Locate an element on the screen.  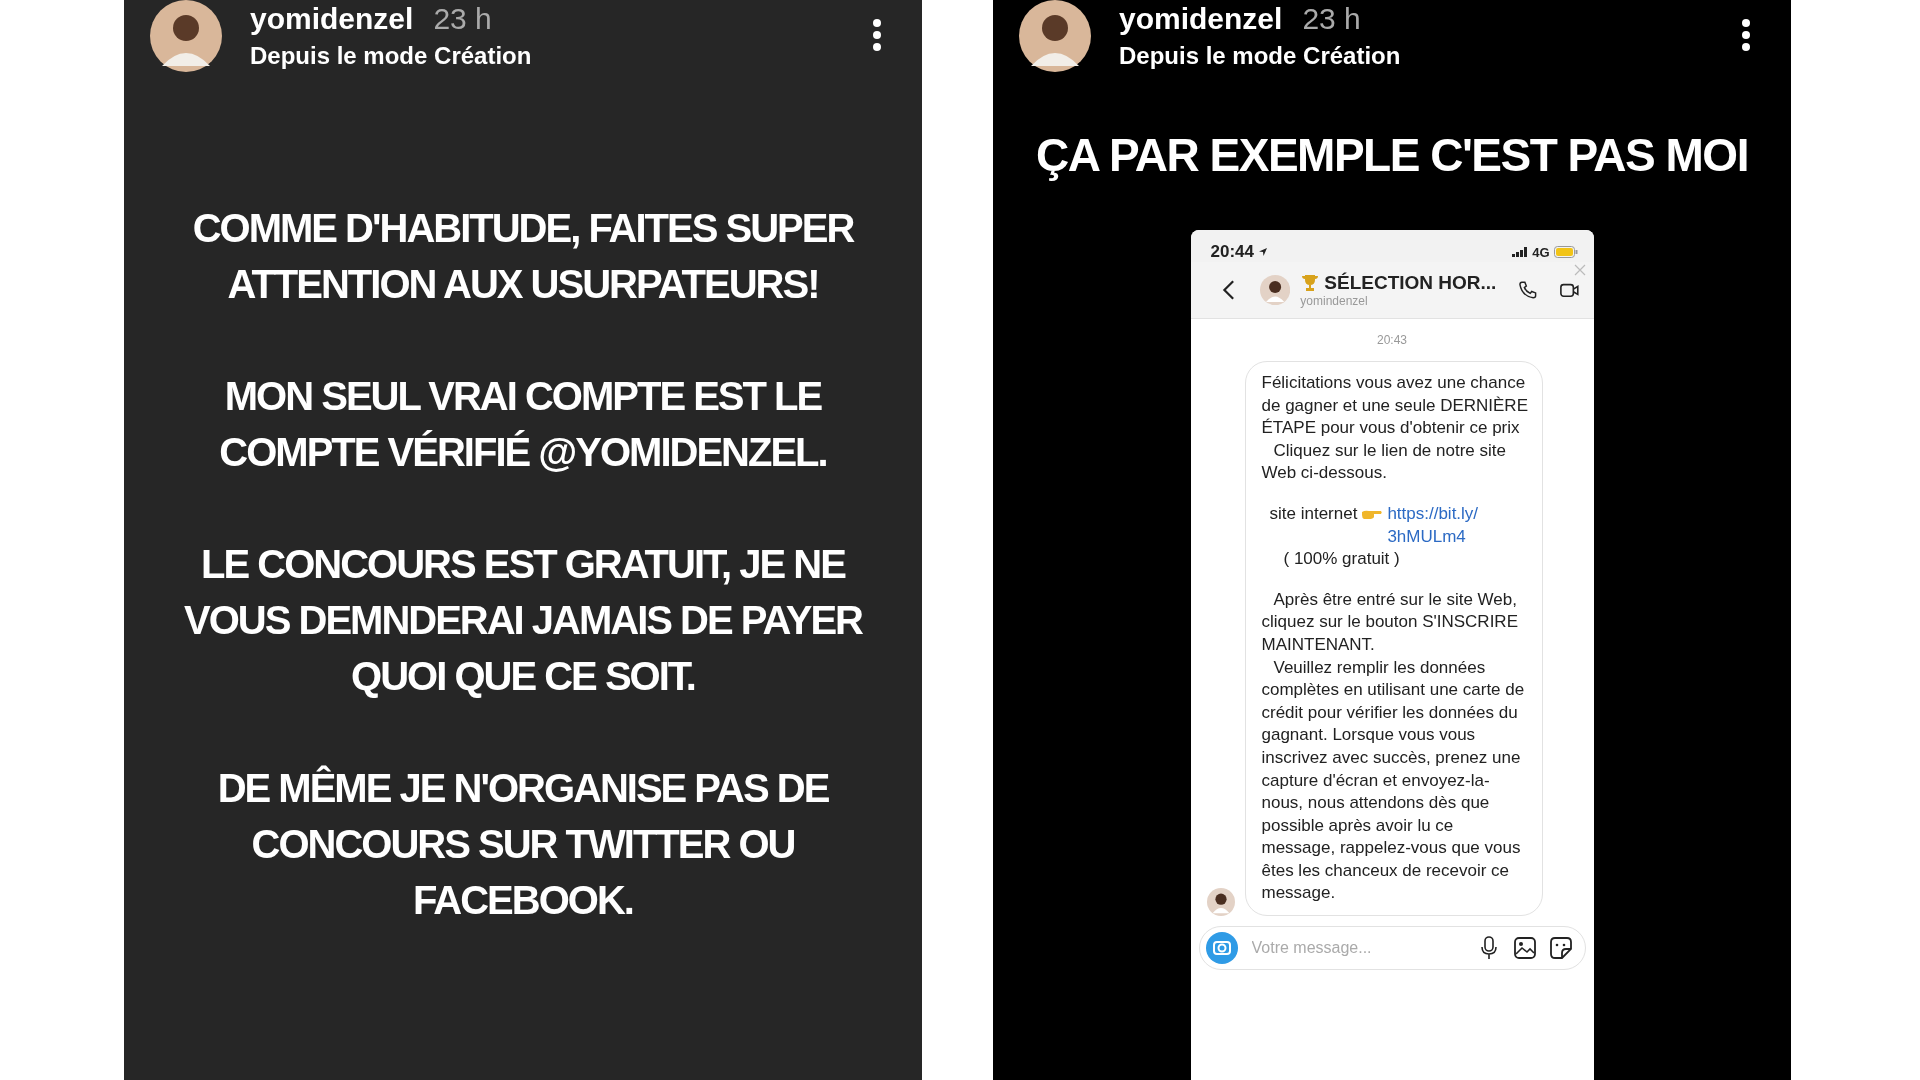
message-timestamp: 20:43 is located at coordinates (1392, 340).